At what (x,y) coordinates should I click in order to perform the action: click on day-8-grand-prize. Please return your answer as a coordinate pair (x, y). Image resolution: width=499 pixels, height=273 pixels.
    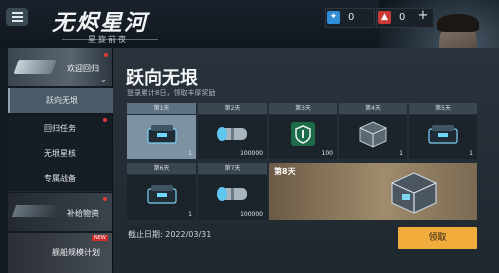
    Looking at the image, I should click on (373, 191).